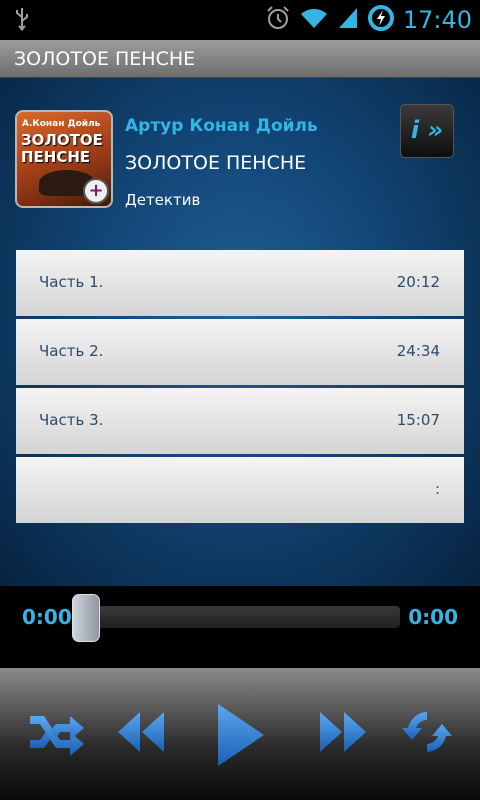  Describe the element at coordinates (22, 21) in the screenshot. I see `usb-icon` at that location.